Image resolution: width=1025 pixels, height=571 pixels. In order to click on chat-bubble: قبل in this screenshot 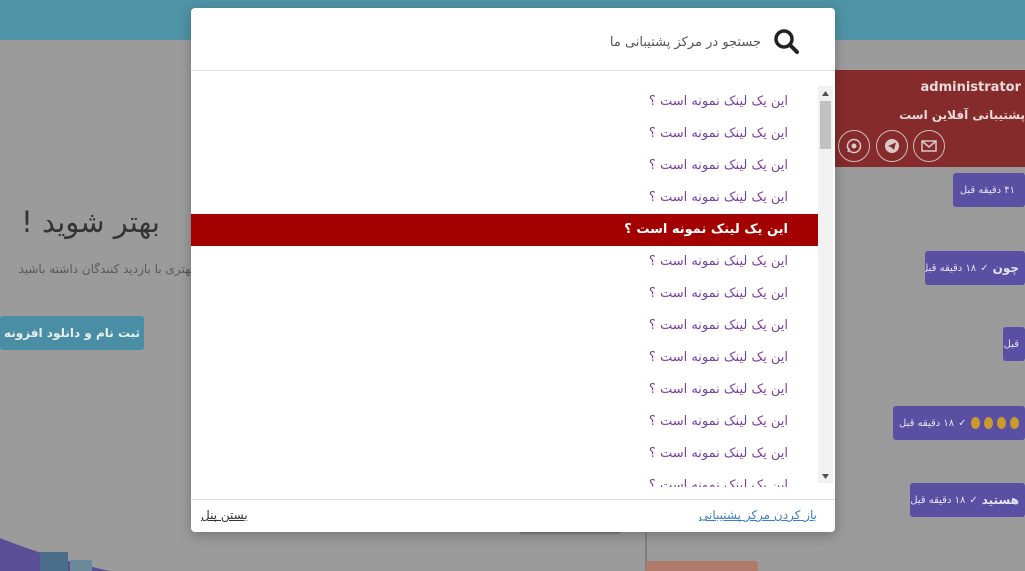, I will do `click(1014, 344)`.